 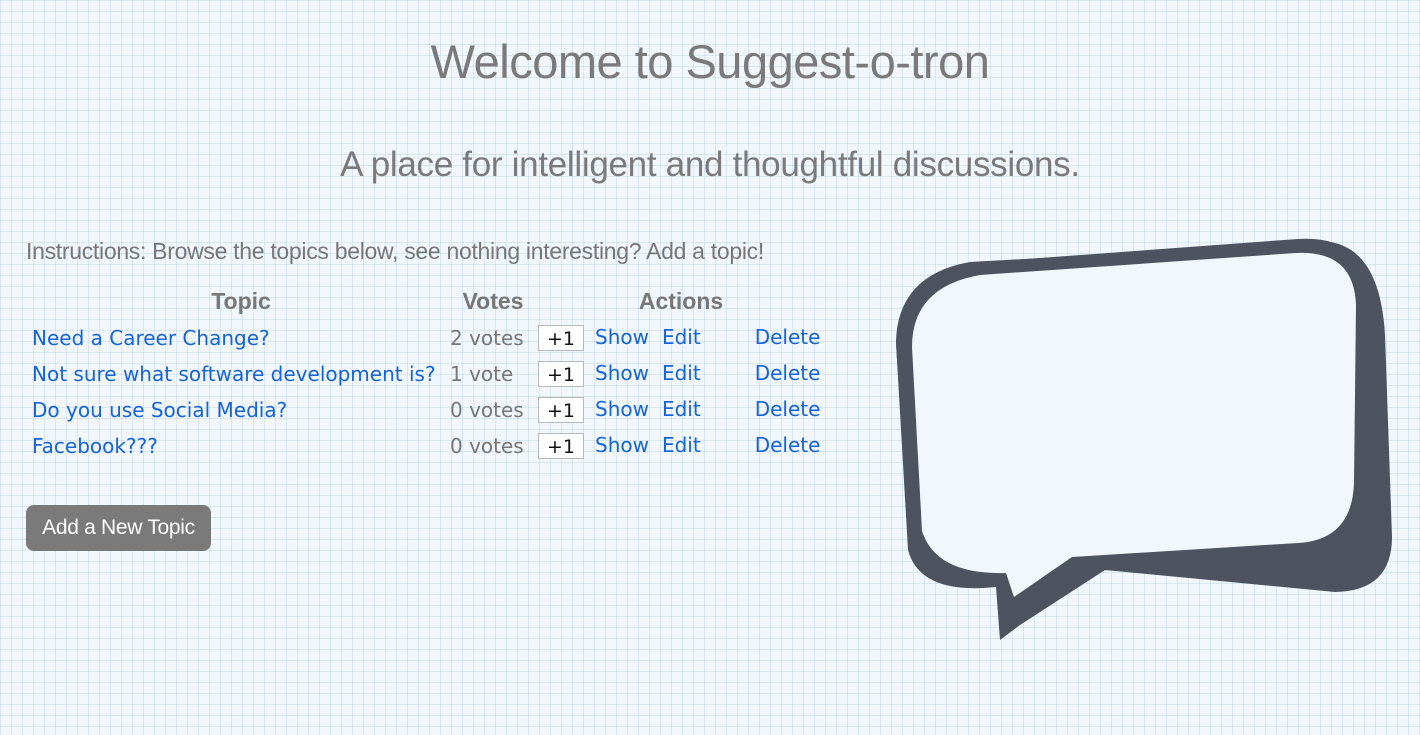 I want to click on table-header-row: Topic Votes Actions, so click(x=426, y=301).